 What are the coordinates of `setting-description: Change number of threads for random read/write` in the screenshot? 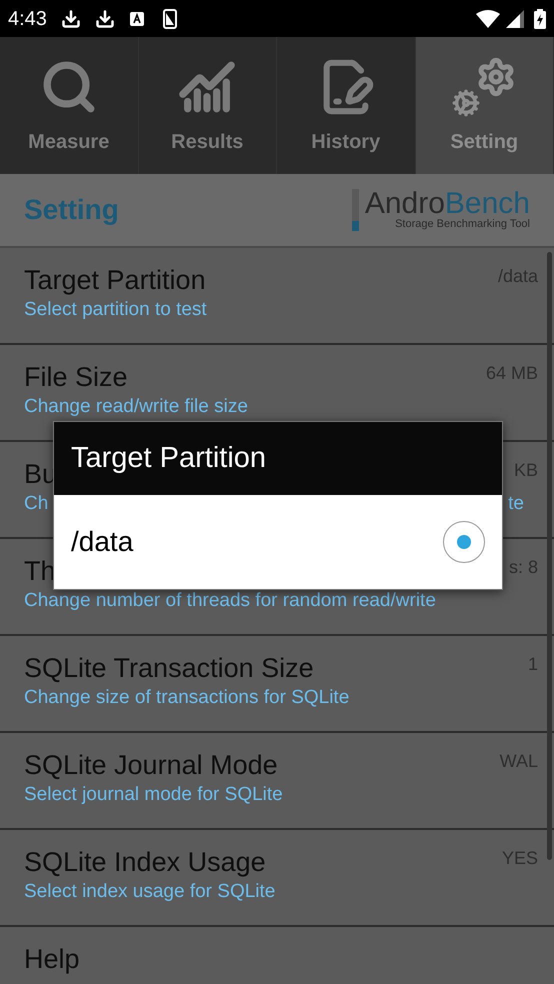 It's located at (230, 601).